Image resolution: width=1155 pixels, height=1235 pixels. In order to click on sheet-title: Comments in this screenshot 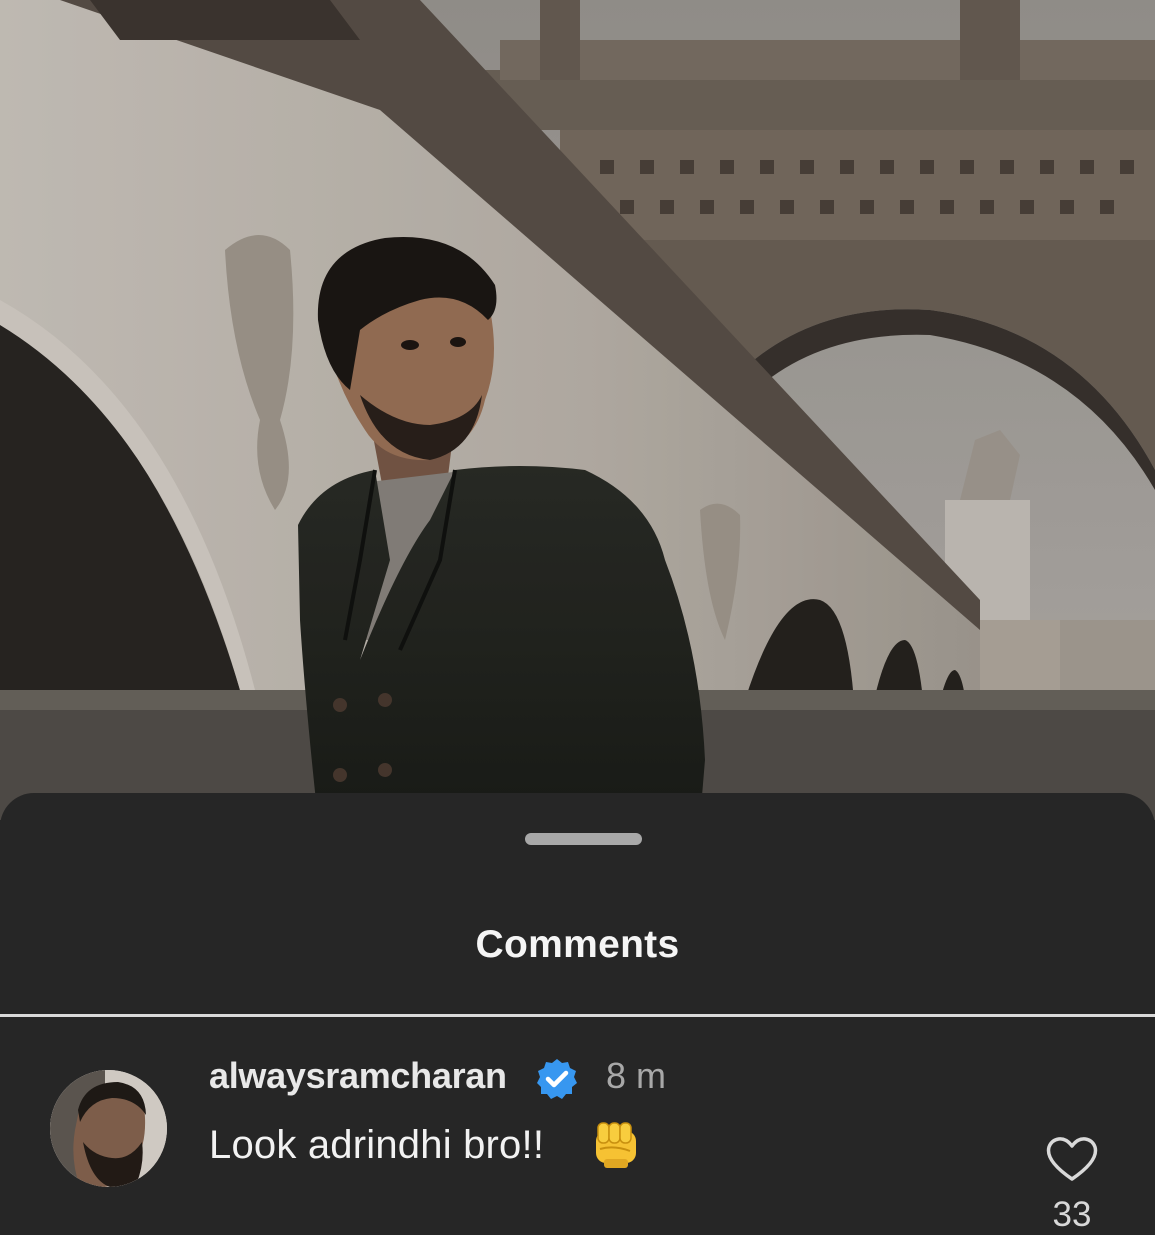, I will do `click(577, 944)`.